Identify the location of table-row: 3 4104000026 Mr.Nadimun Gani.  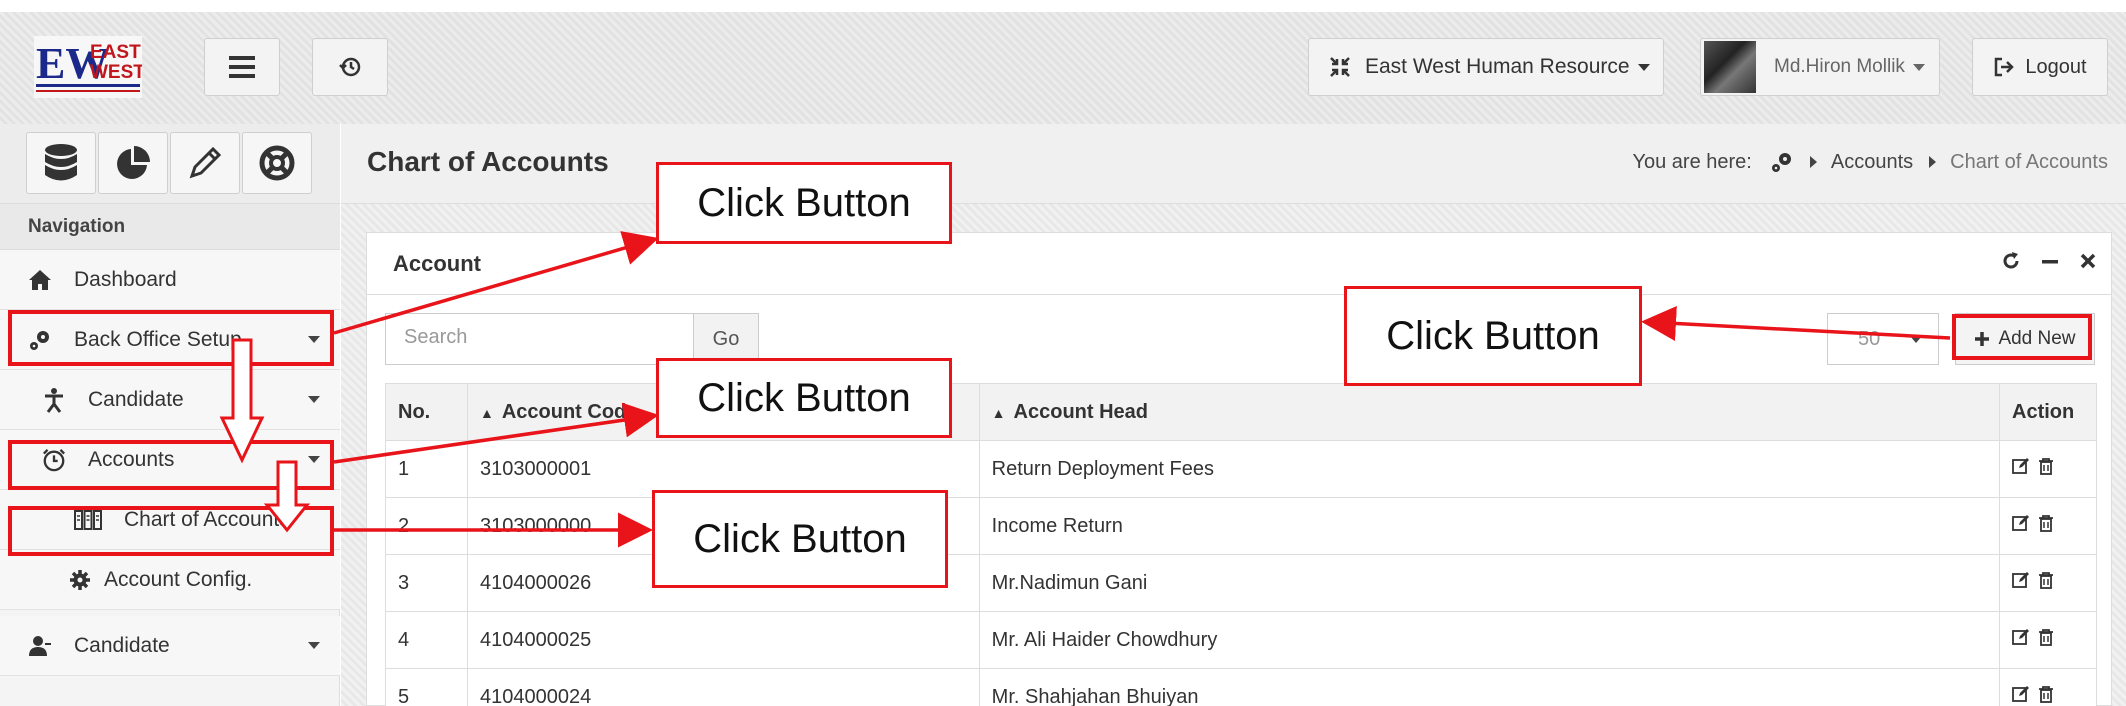
(1241, 583).